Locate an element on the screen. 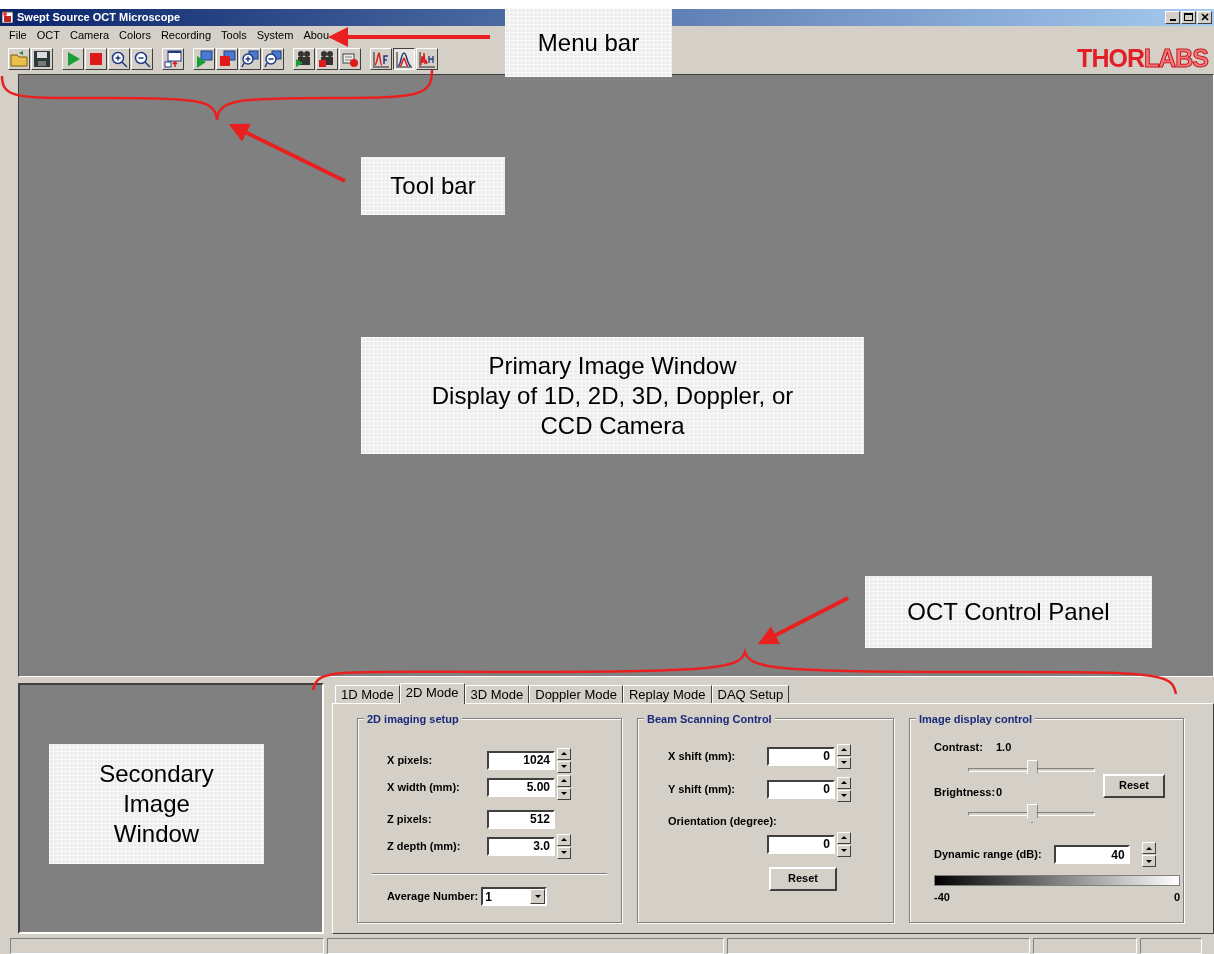  callout-label: OCT Control Panel is located at coordinates (1008, 612).